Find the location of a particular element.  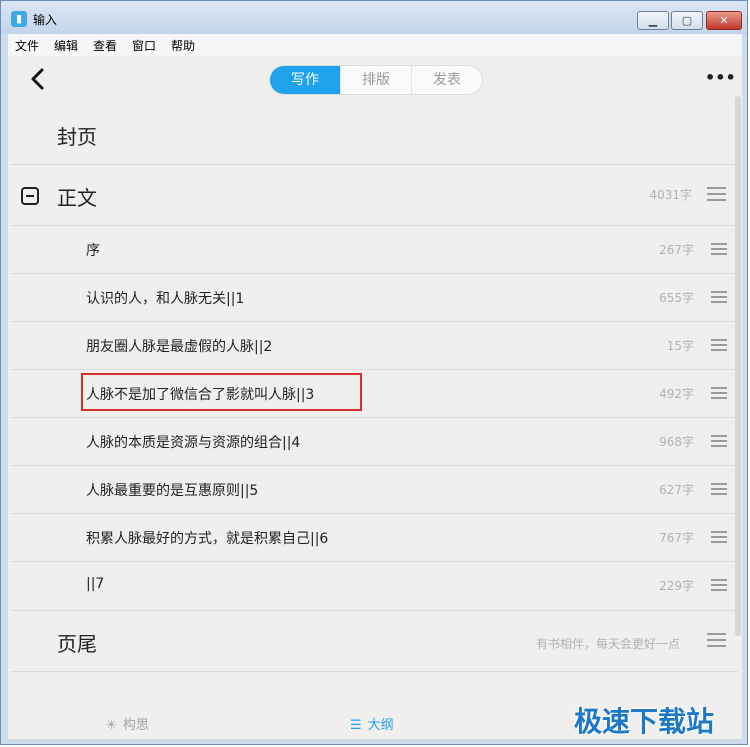

chapter-count: 492字 is located at coordinates (676, 394).